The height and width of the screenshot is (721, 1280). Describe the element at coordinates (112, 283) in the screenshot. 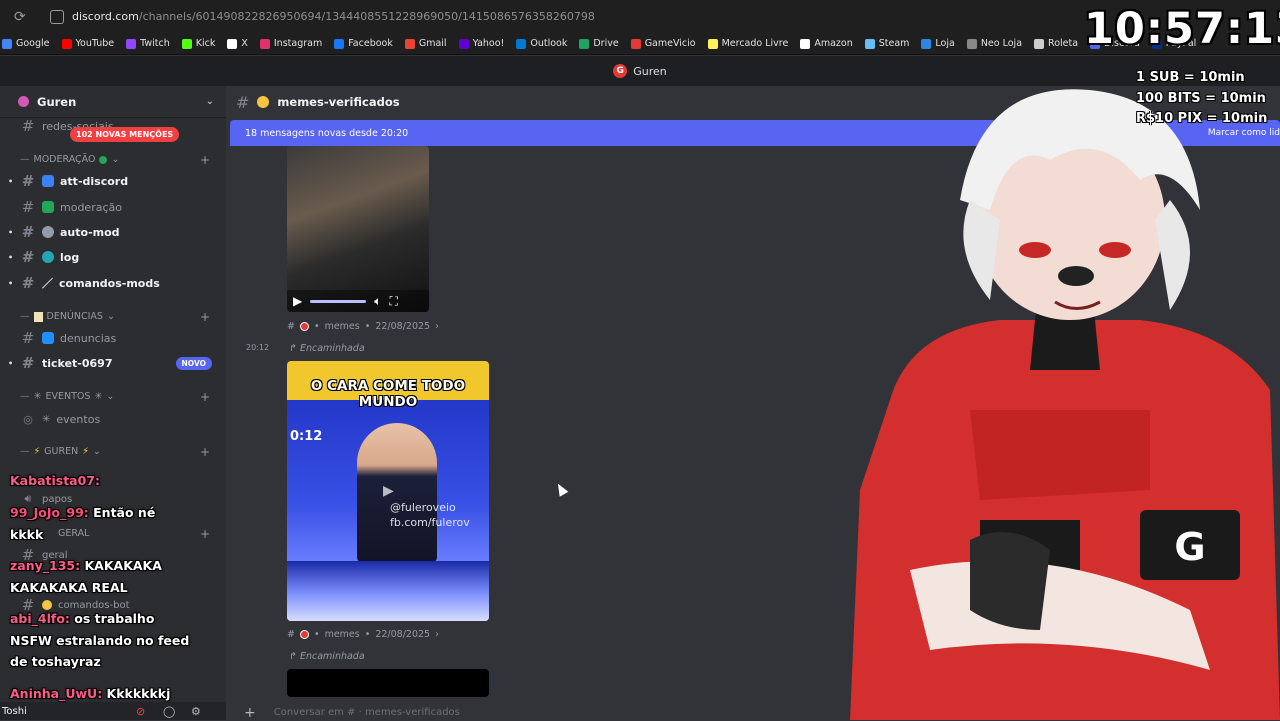

I see `channel-comandos-mods: • # ／ comandos-mods` at that location.